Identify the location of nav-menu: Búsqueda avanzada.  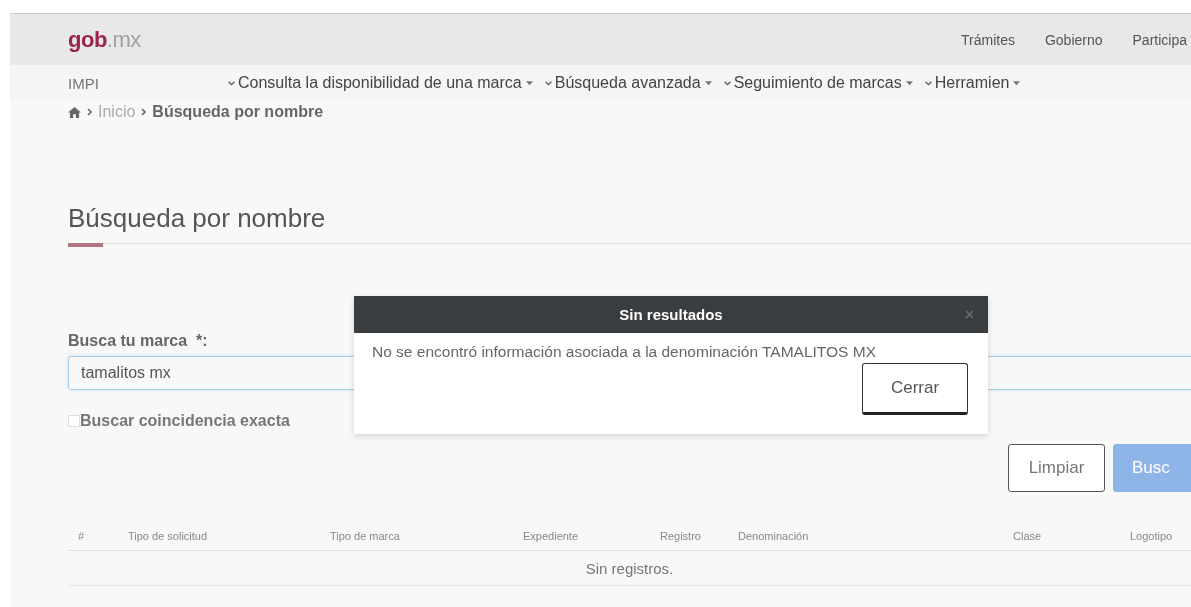
(628, 83).